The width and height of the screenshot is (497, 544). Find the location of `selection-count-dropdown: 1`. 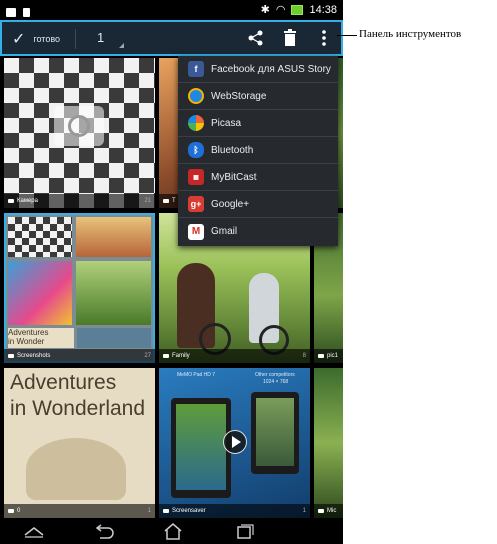

selection-count-dropdown: 1 is located at coordinates (100, 37).